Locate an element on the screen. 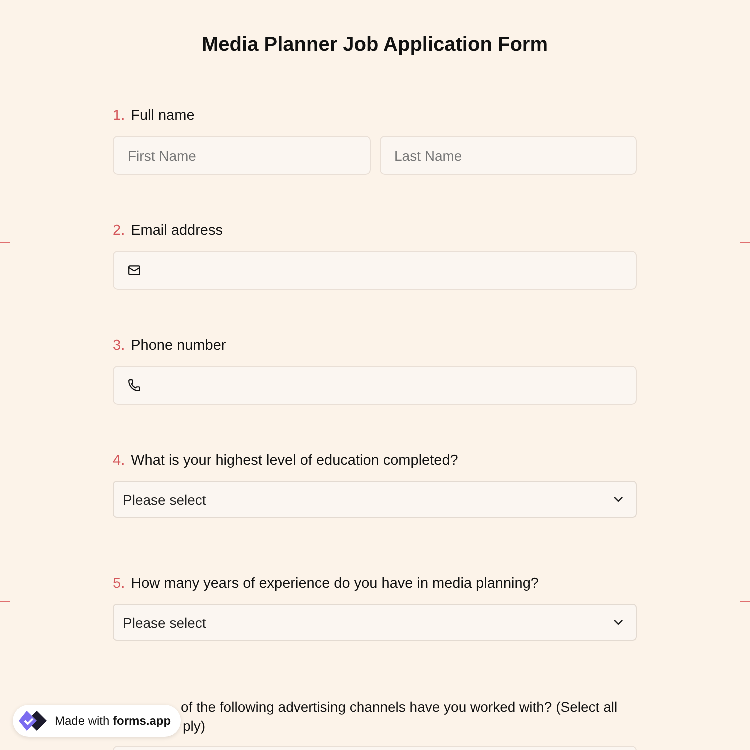 The image size is (750, 750). question-number: 3. is located at coordinates (119, 346).